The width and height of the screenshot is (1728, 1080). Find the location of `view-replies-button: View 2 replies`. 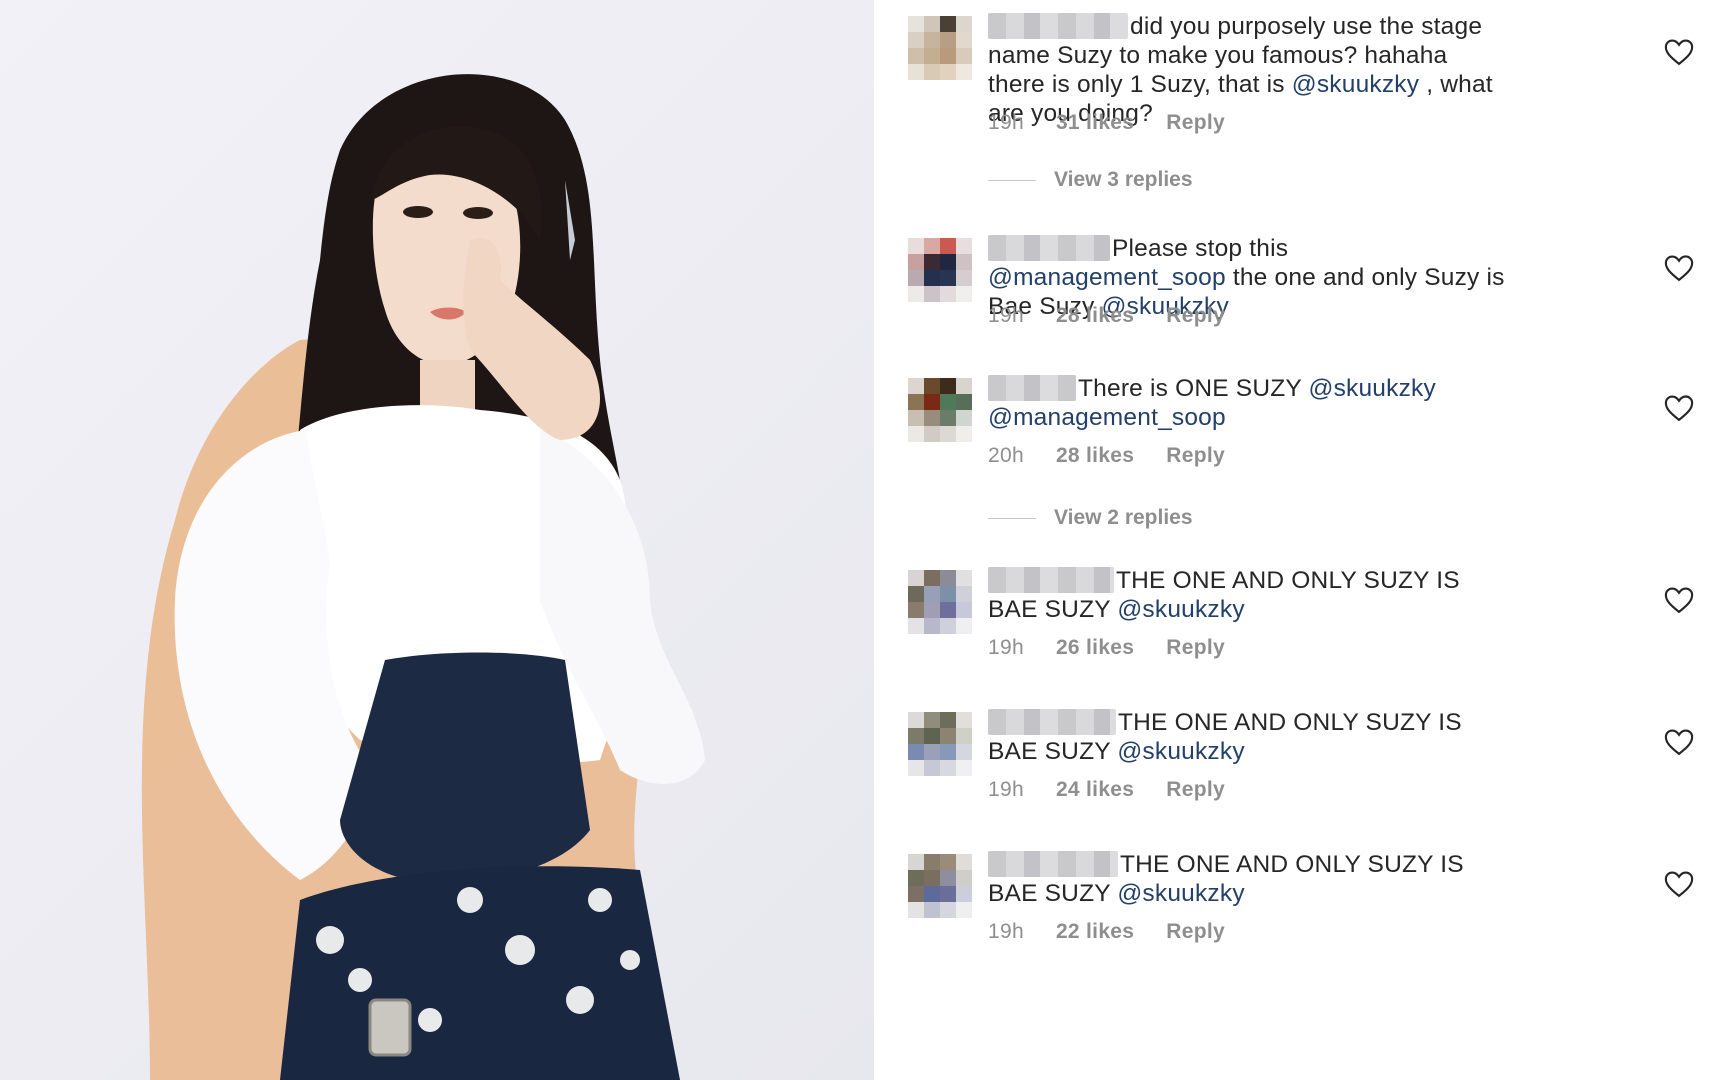

view-replies-button: View 2 replies is located at coordinates (1090, 518).